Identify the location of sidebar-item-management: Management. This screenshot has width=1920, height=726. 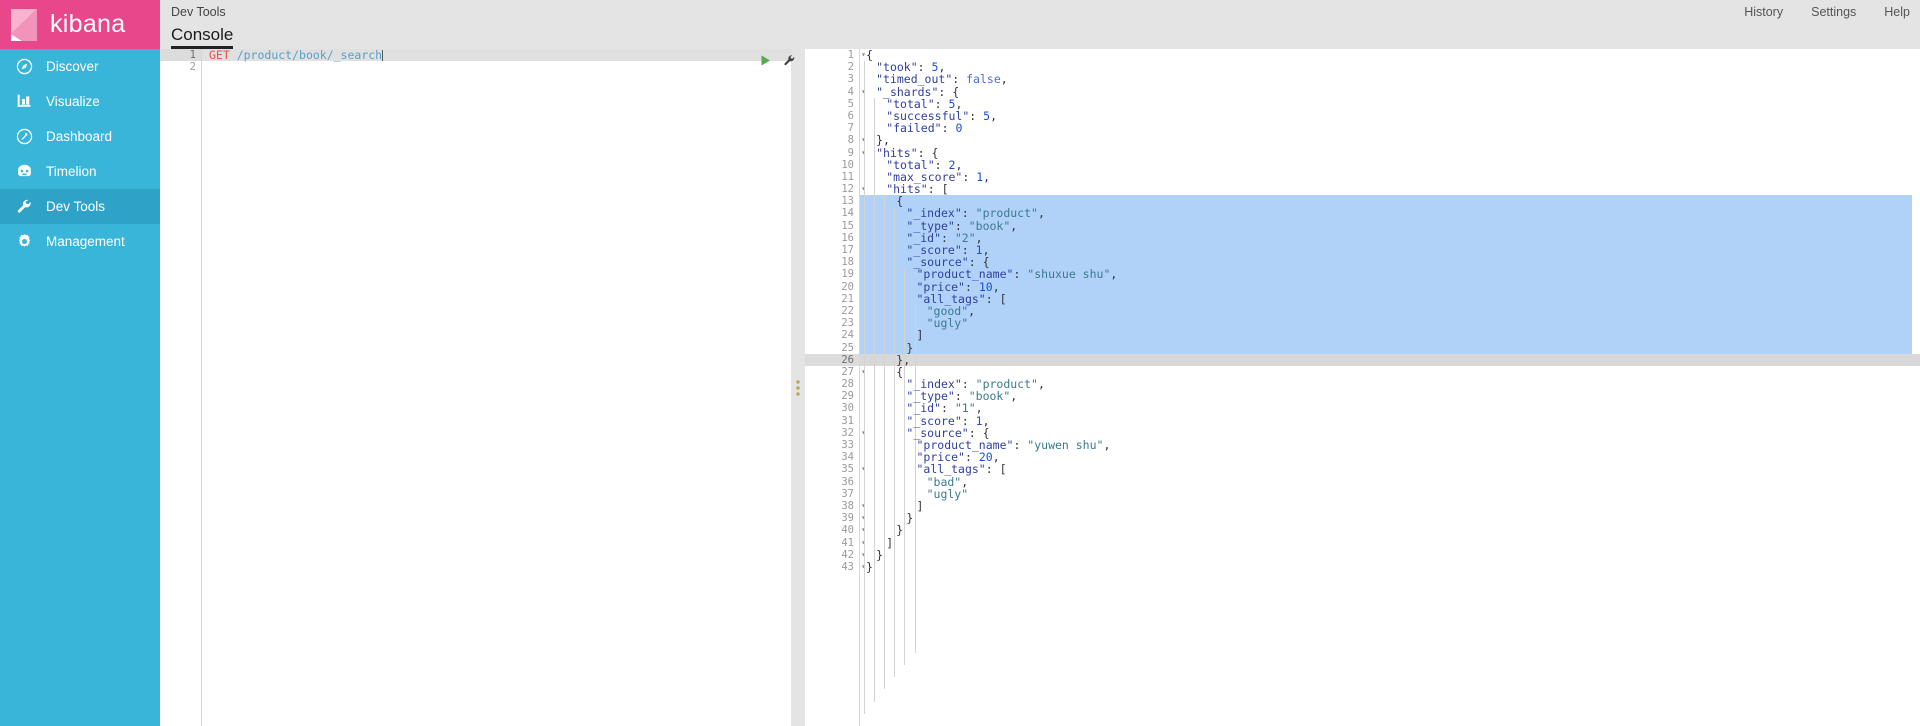
(80, 241).